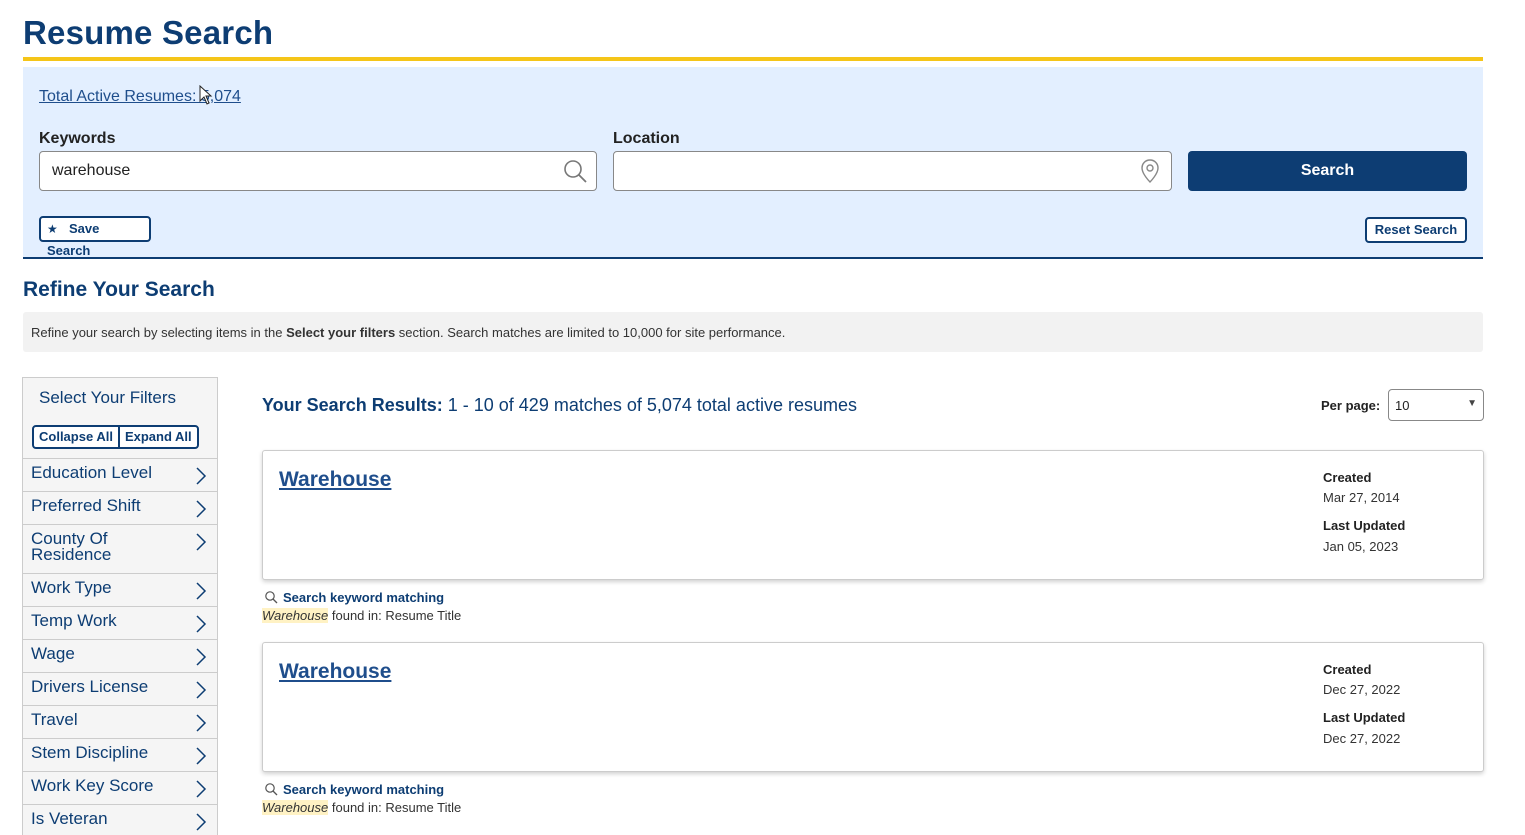  I want to click on filters-title: Select Your Filters, so click(108, 397).